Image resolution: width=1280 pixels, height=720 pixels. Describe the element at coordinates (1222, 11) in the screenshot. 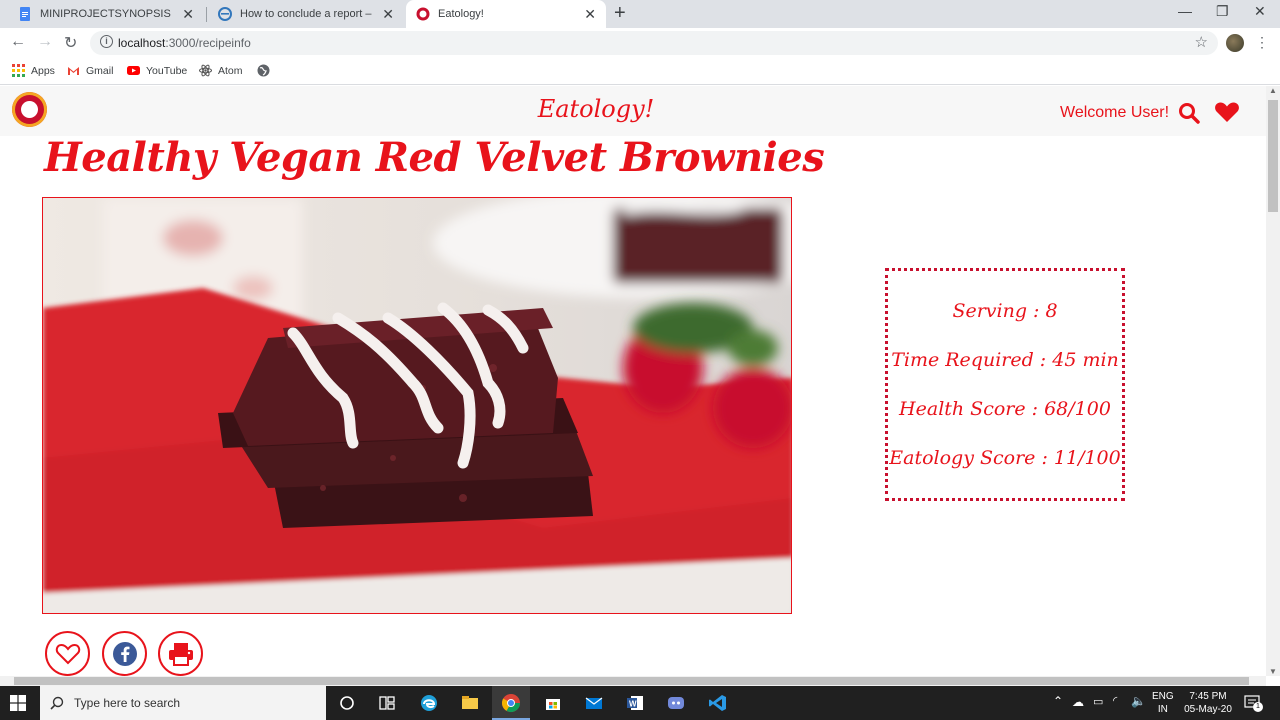

I see `maximize-button: ❐` at that location.